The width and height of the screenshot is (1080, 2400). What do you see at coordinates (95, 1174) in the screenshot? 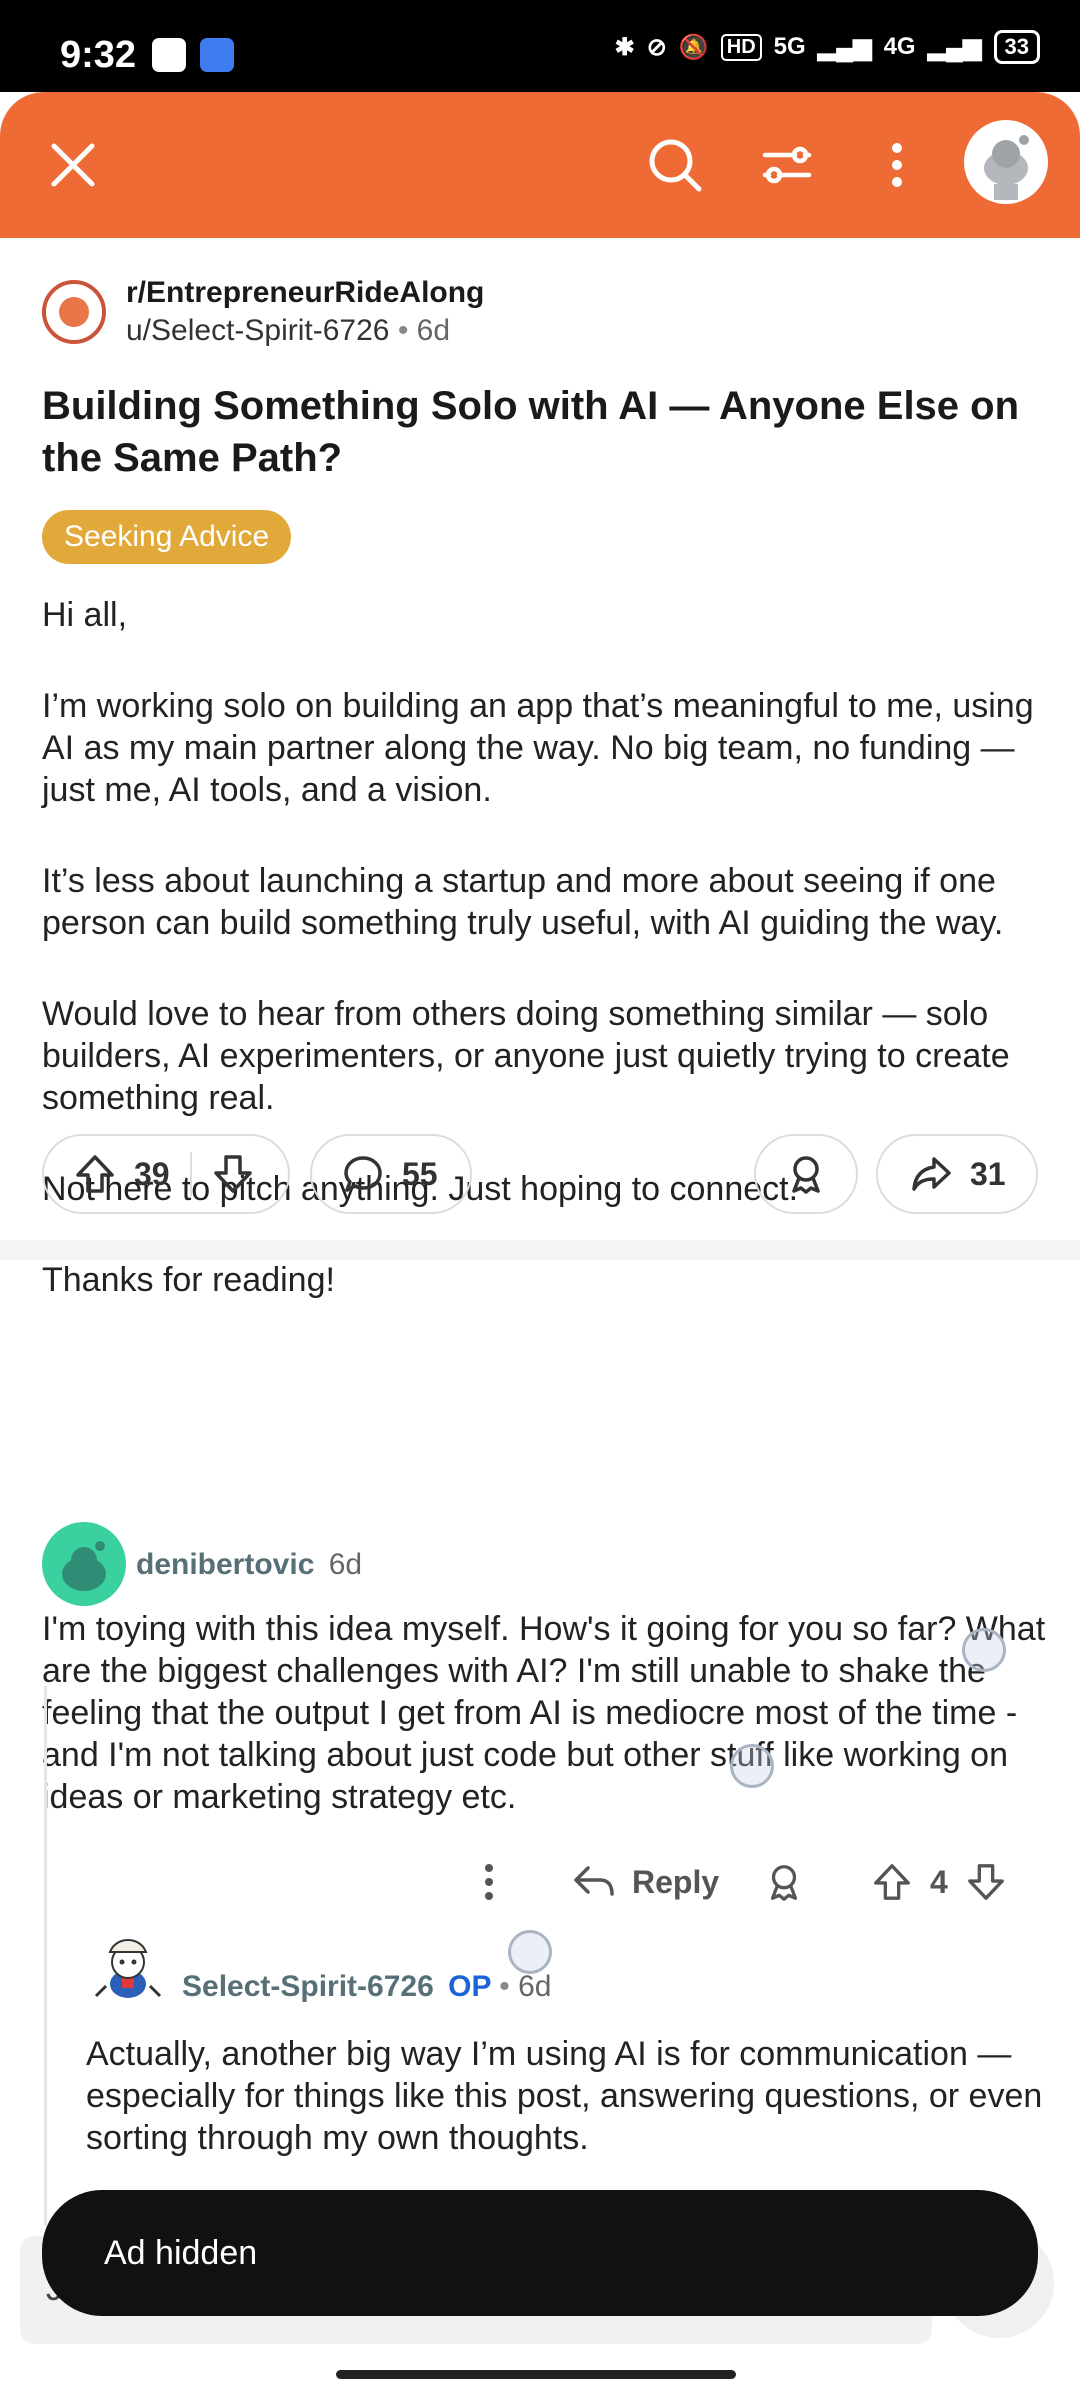
I see `upvote-icon` at bounding box center [95, 1174].